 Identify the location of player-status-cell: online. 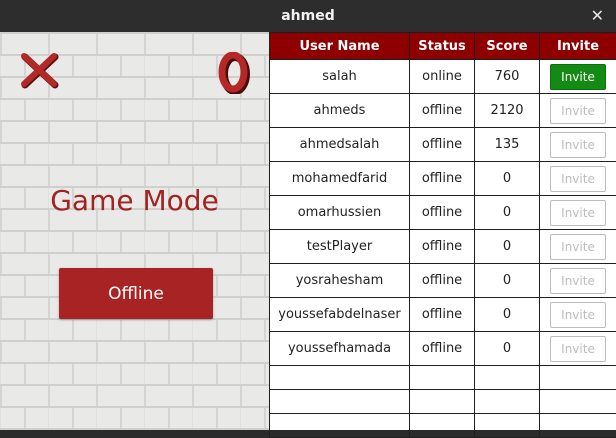
(442, 77).